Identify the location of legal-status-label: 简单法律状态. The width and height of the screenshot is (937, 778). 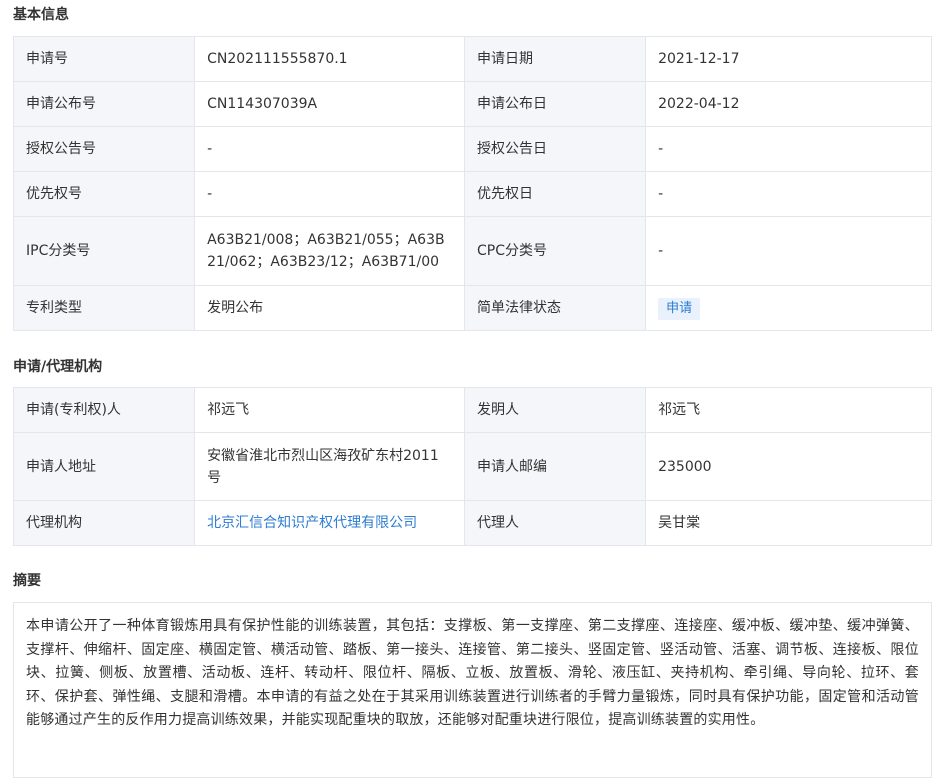
(555, 308).